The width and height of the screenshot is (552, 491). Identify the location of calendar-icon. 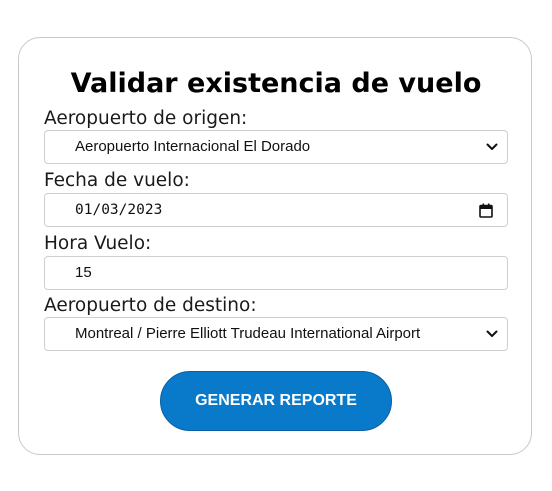
(486, 210).